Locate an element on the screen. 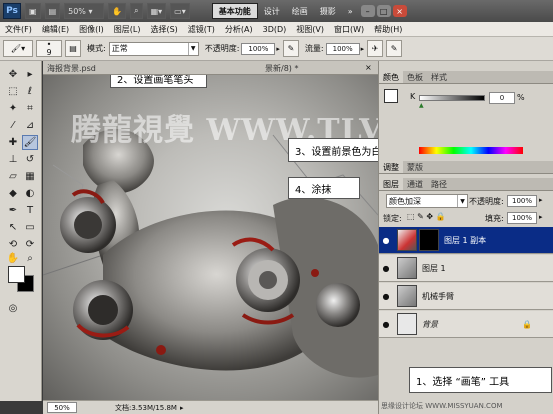  3d-rotate-tool-icon: ⟲ is located at coordinates (13, 244).